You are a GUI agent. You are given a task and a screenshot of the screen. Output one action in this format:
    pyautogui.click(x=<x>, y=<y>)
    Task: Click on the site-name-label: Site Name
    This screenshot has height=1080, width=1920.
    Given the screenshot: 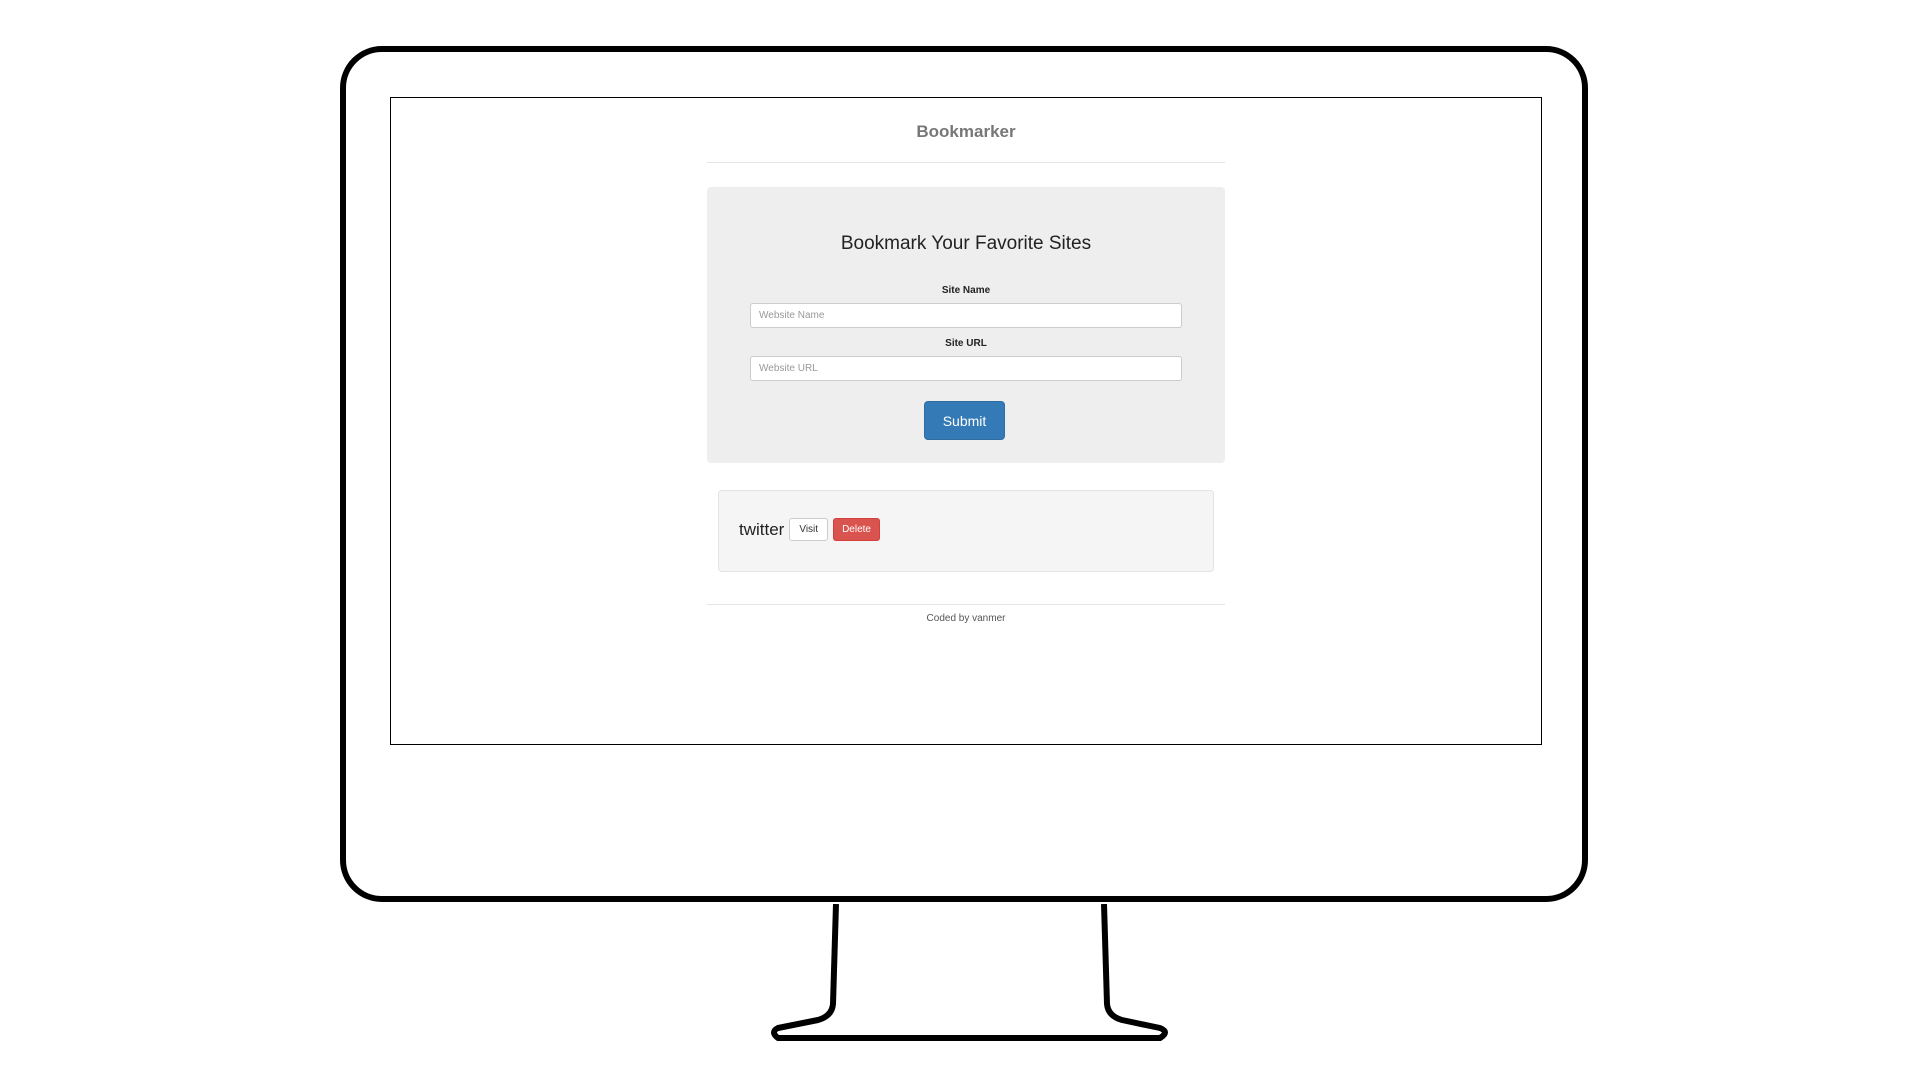 What is the action you would take?
    pyautogui.click(x=966, y=290)
    